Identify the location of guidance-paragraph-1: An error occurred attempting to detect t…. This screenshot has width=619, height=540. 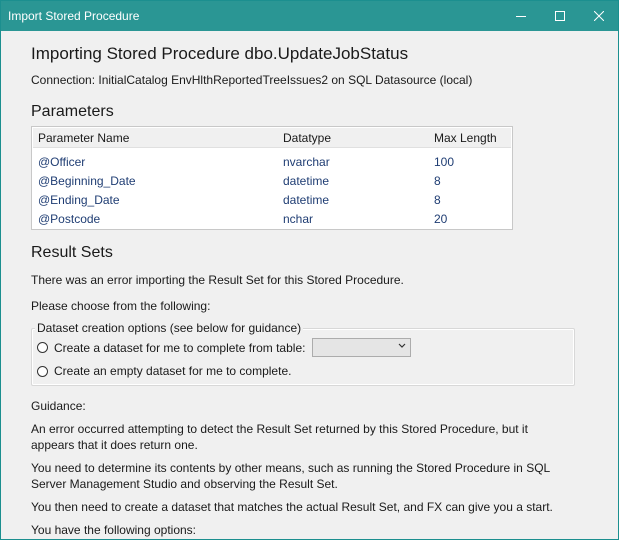
(279, 437).